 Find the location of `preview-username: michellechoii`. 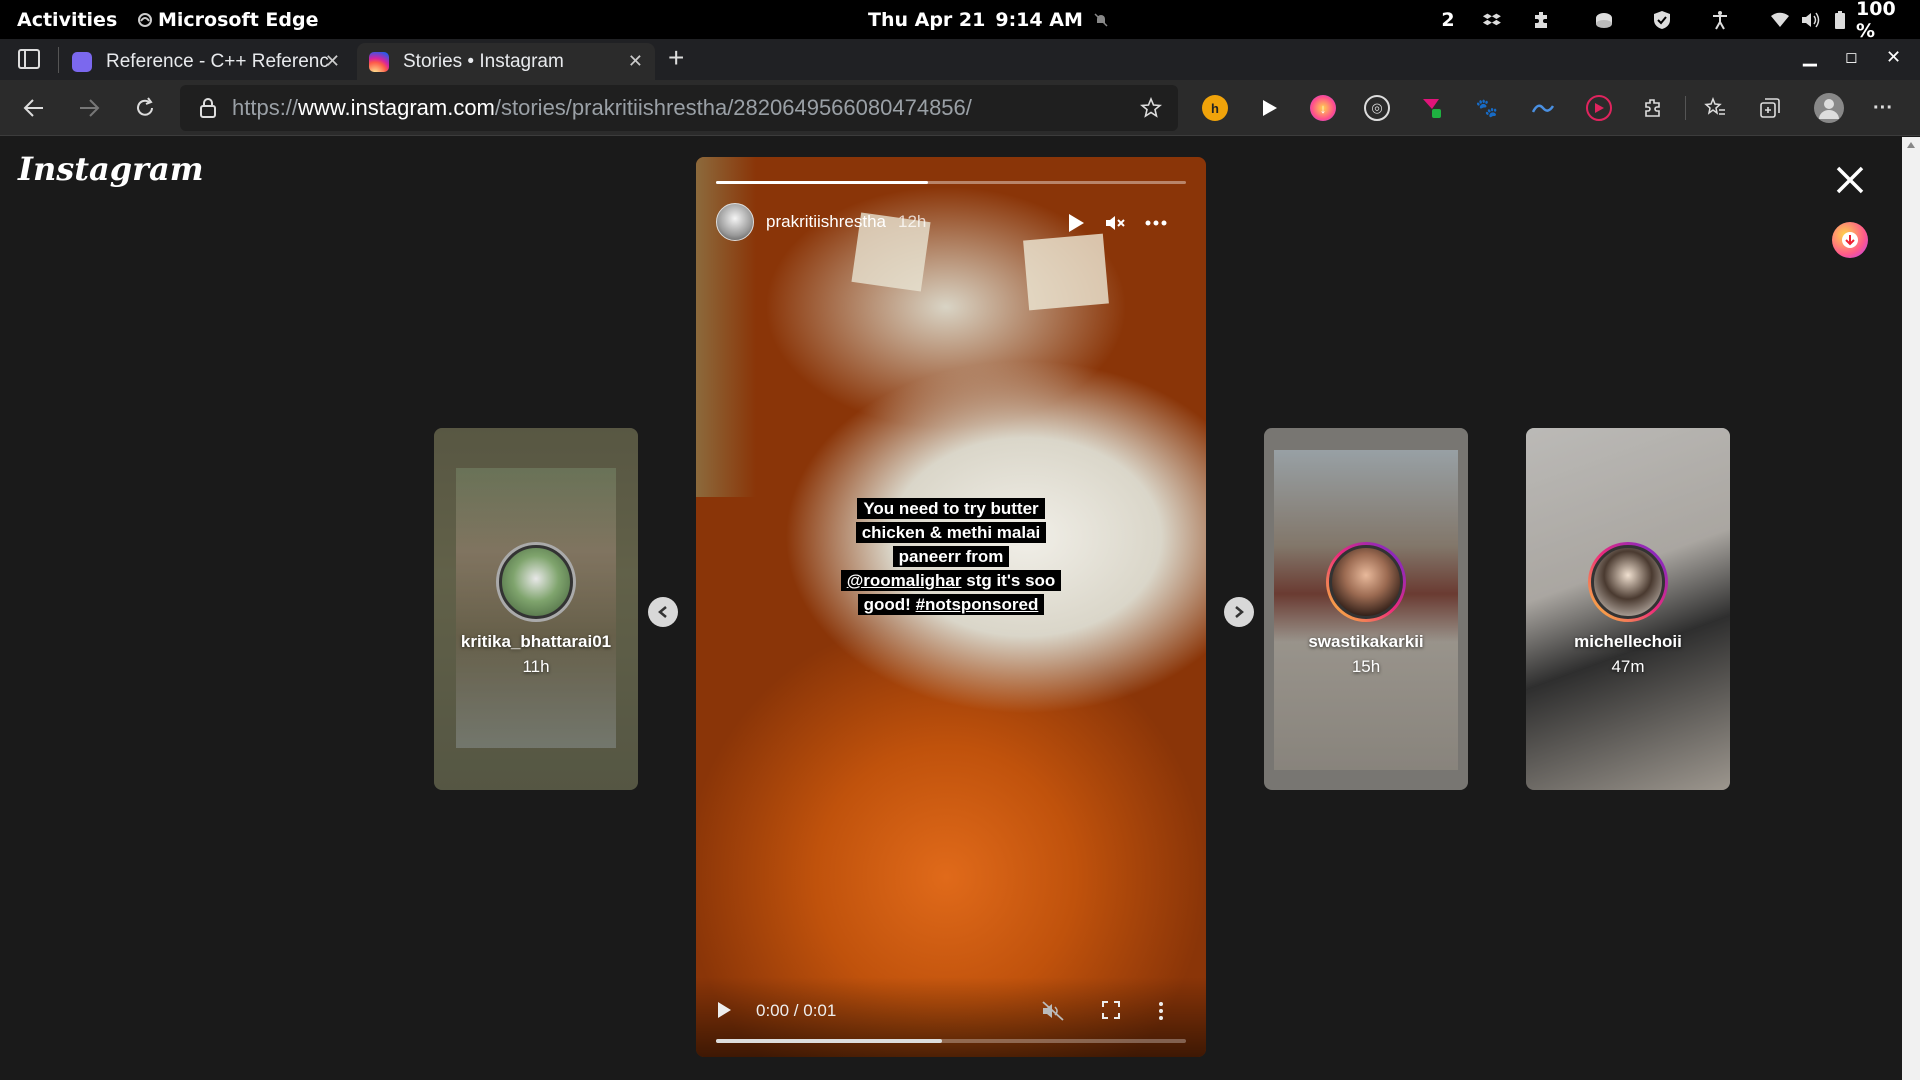

preview-username: michellechoii is located at coordinates (1628, 641).